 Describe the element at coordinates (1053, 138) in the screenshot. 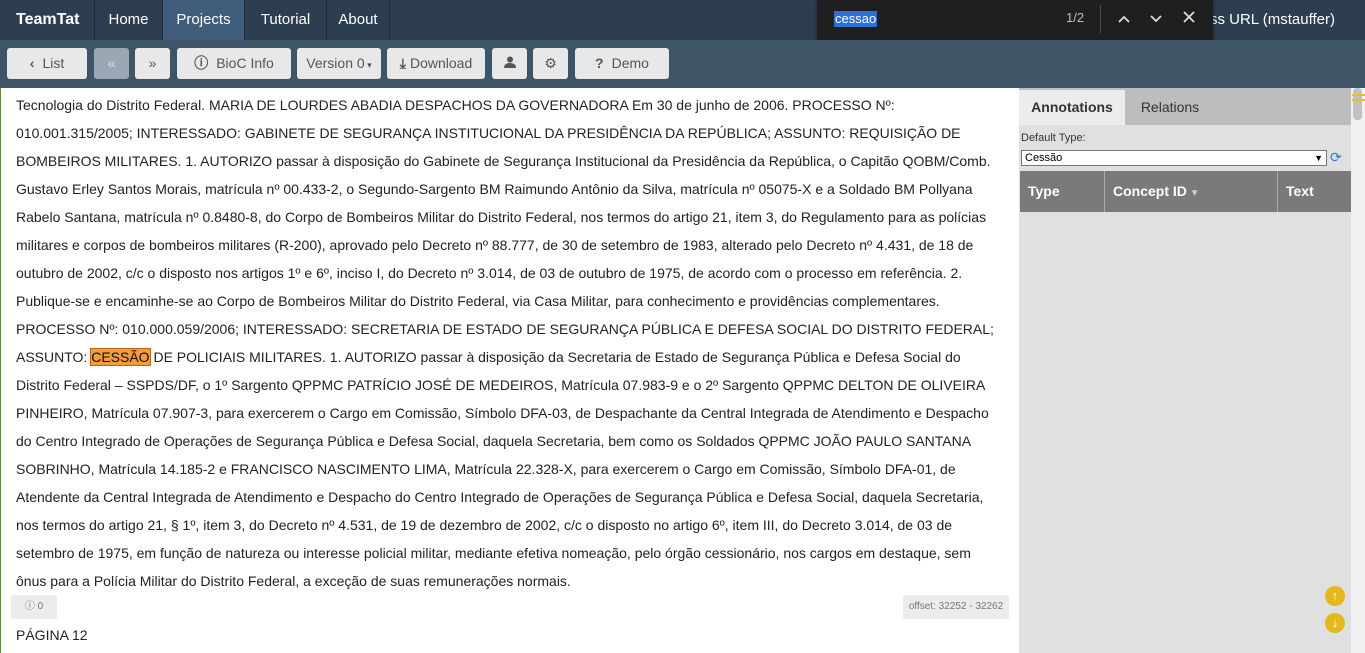

I see `default-type-label: Default Type:` at that location.